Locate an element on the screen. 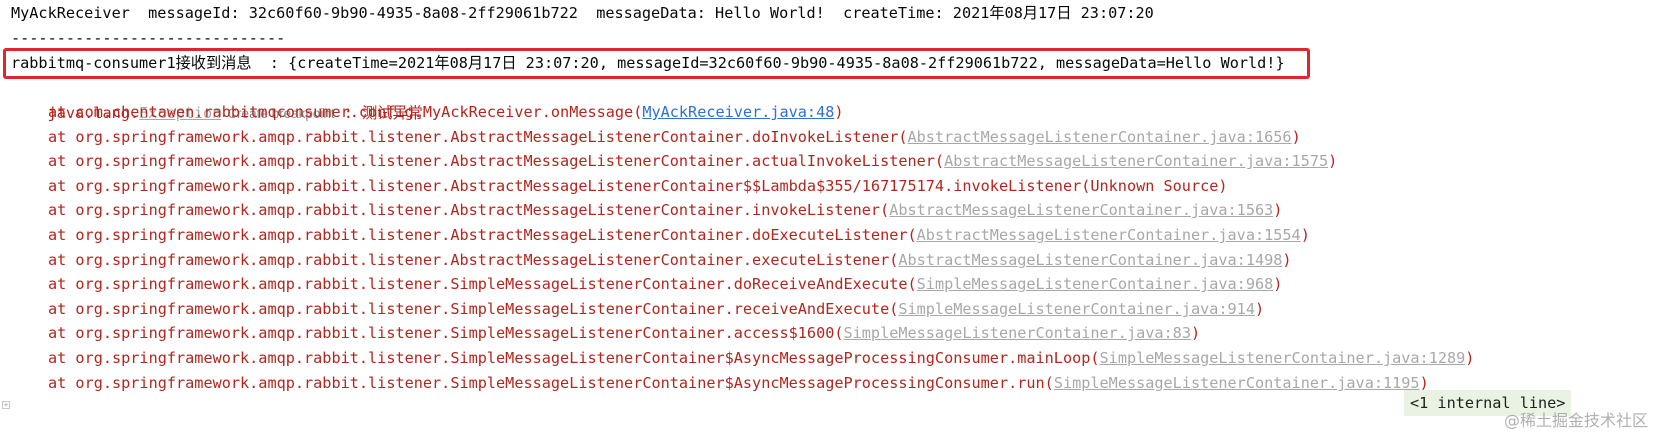  fold-expand-icon: + is located at coordinates (6, 405).